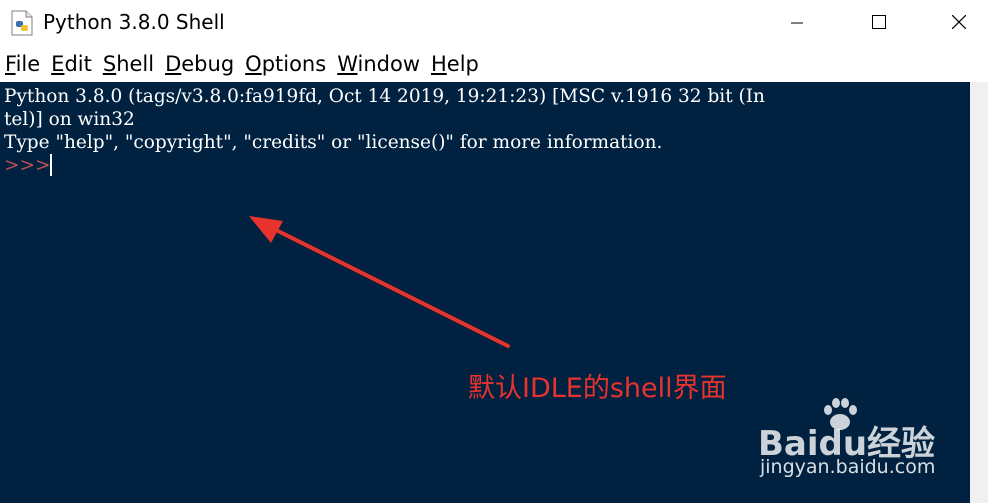 This screenshot has width=988, height=503. What do you see at coordinates (597, 388) in the screenshot?
I see `annotation-label: 默认IDLE的shell界面` at bounding box center [597, 388].